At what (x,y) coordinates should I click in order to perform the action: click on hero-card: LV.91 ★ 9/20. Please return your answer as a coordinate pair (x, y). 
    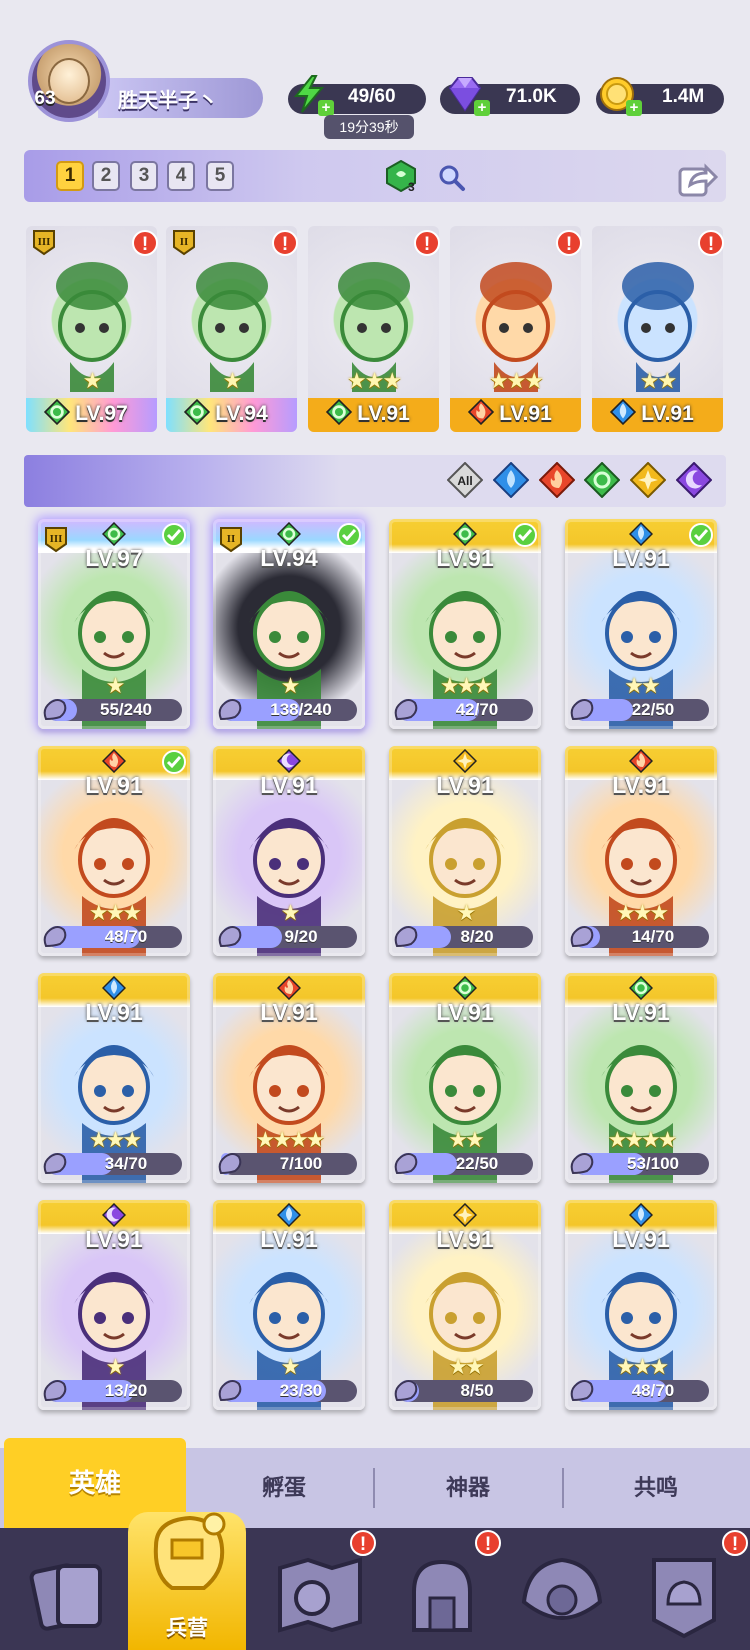
    Looking at the image, I should click on (289, 851).